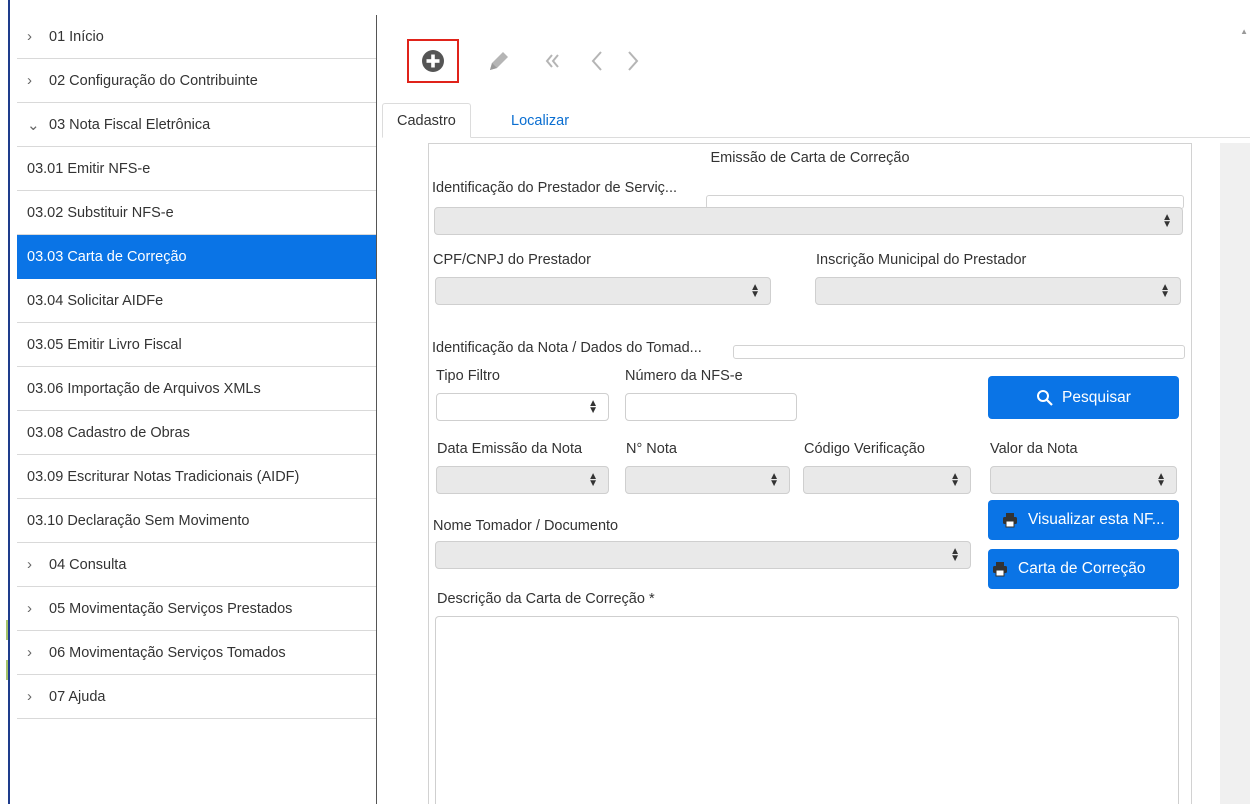 This screenshot has height=804, width=1250. Describe the element at coordinates (522, 407) in the screenshot. I see `tipo-filtro-select: ▲ ▼` at that location.